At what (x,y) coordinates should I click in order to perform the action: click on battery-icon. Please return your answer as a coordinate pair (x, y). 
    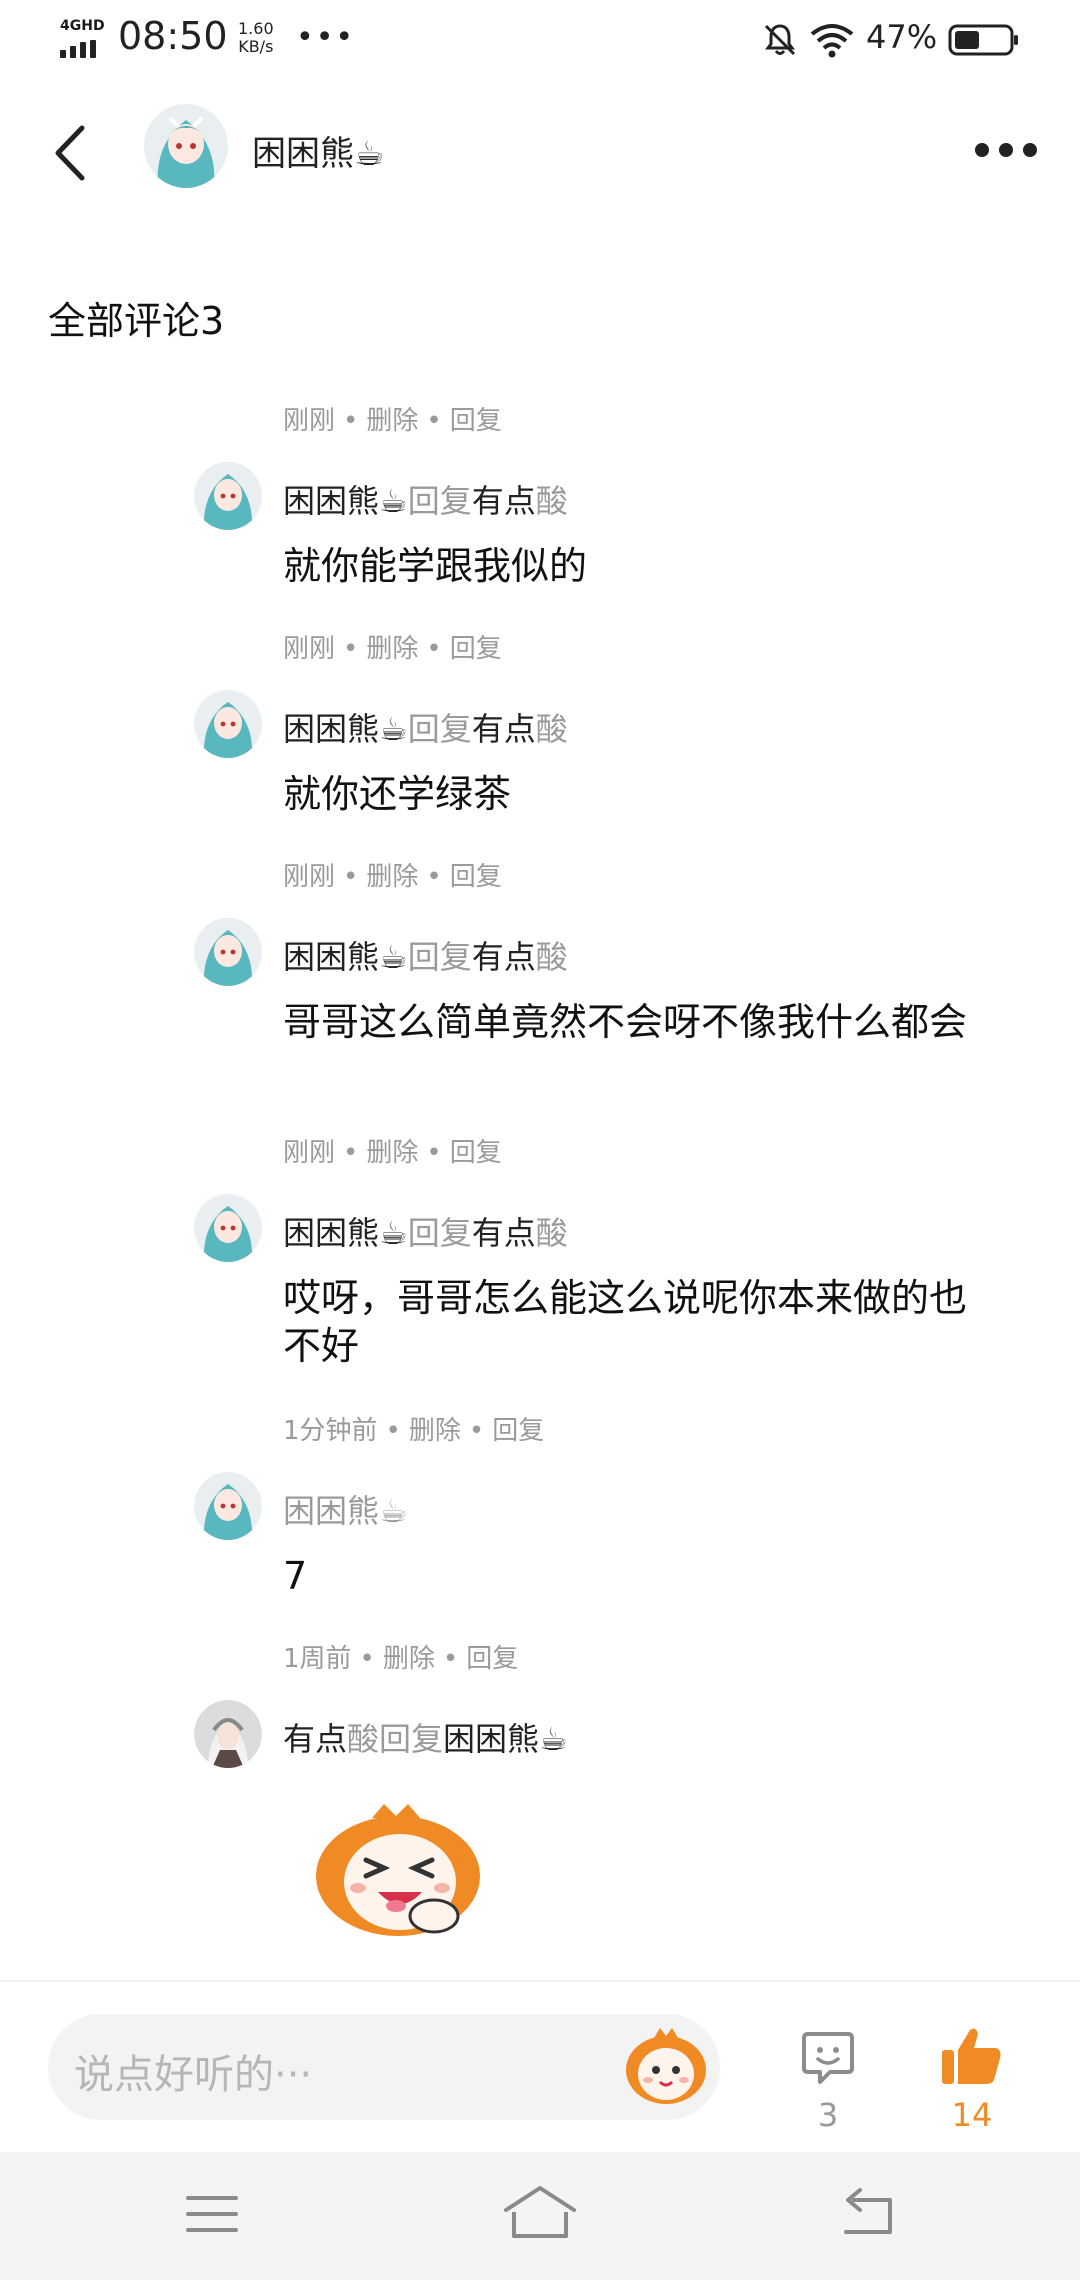
    Looking at the image, I should click on (983, 40).